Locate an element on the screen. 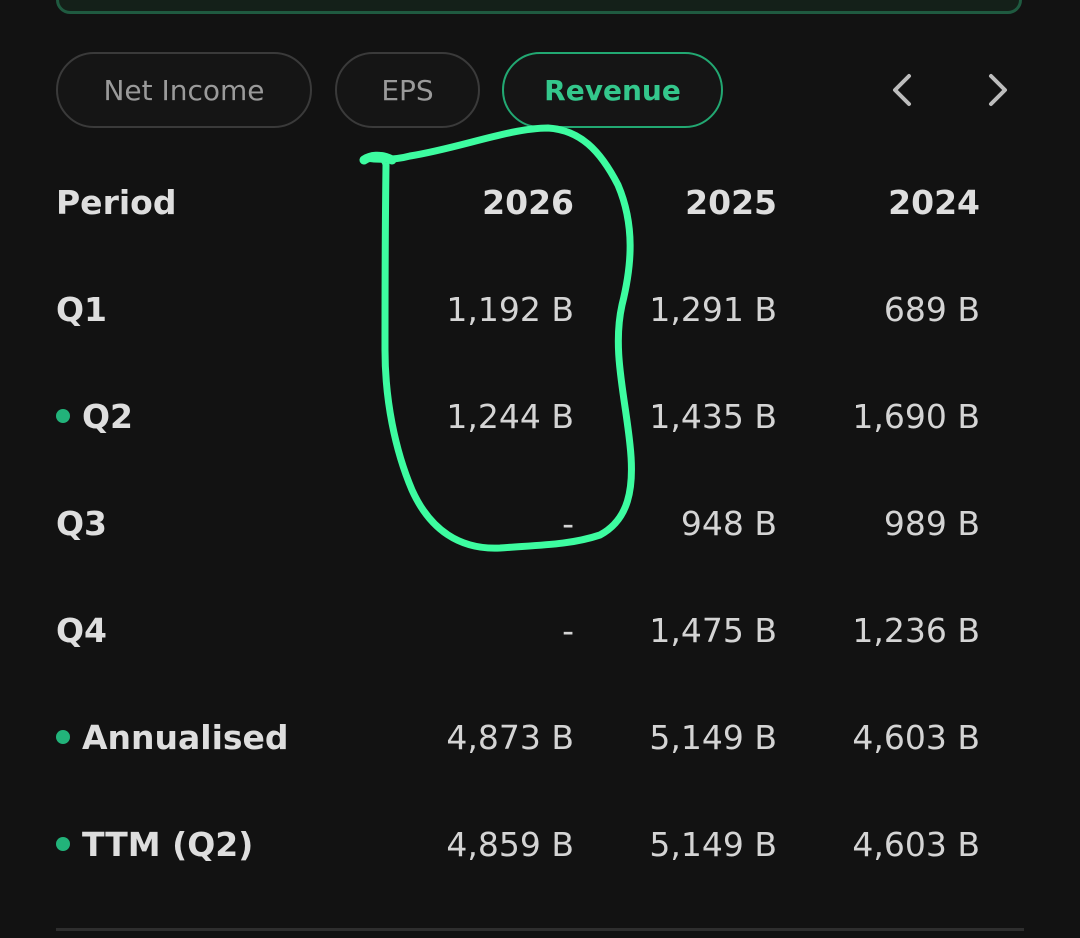 This screenshot has height=938, width=1080. hand-drawn-highlight is located at coordinates (497, 338).